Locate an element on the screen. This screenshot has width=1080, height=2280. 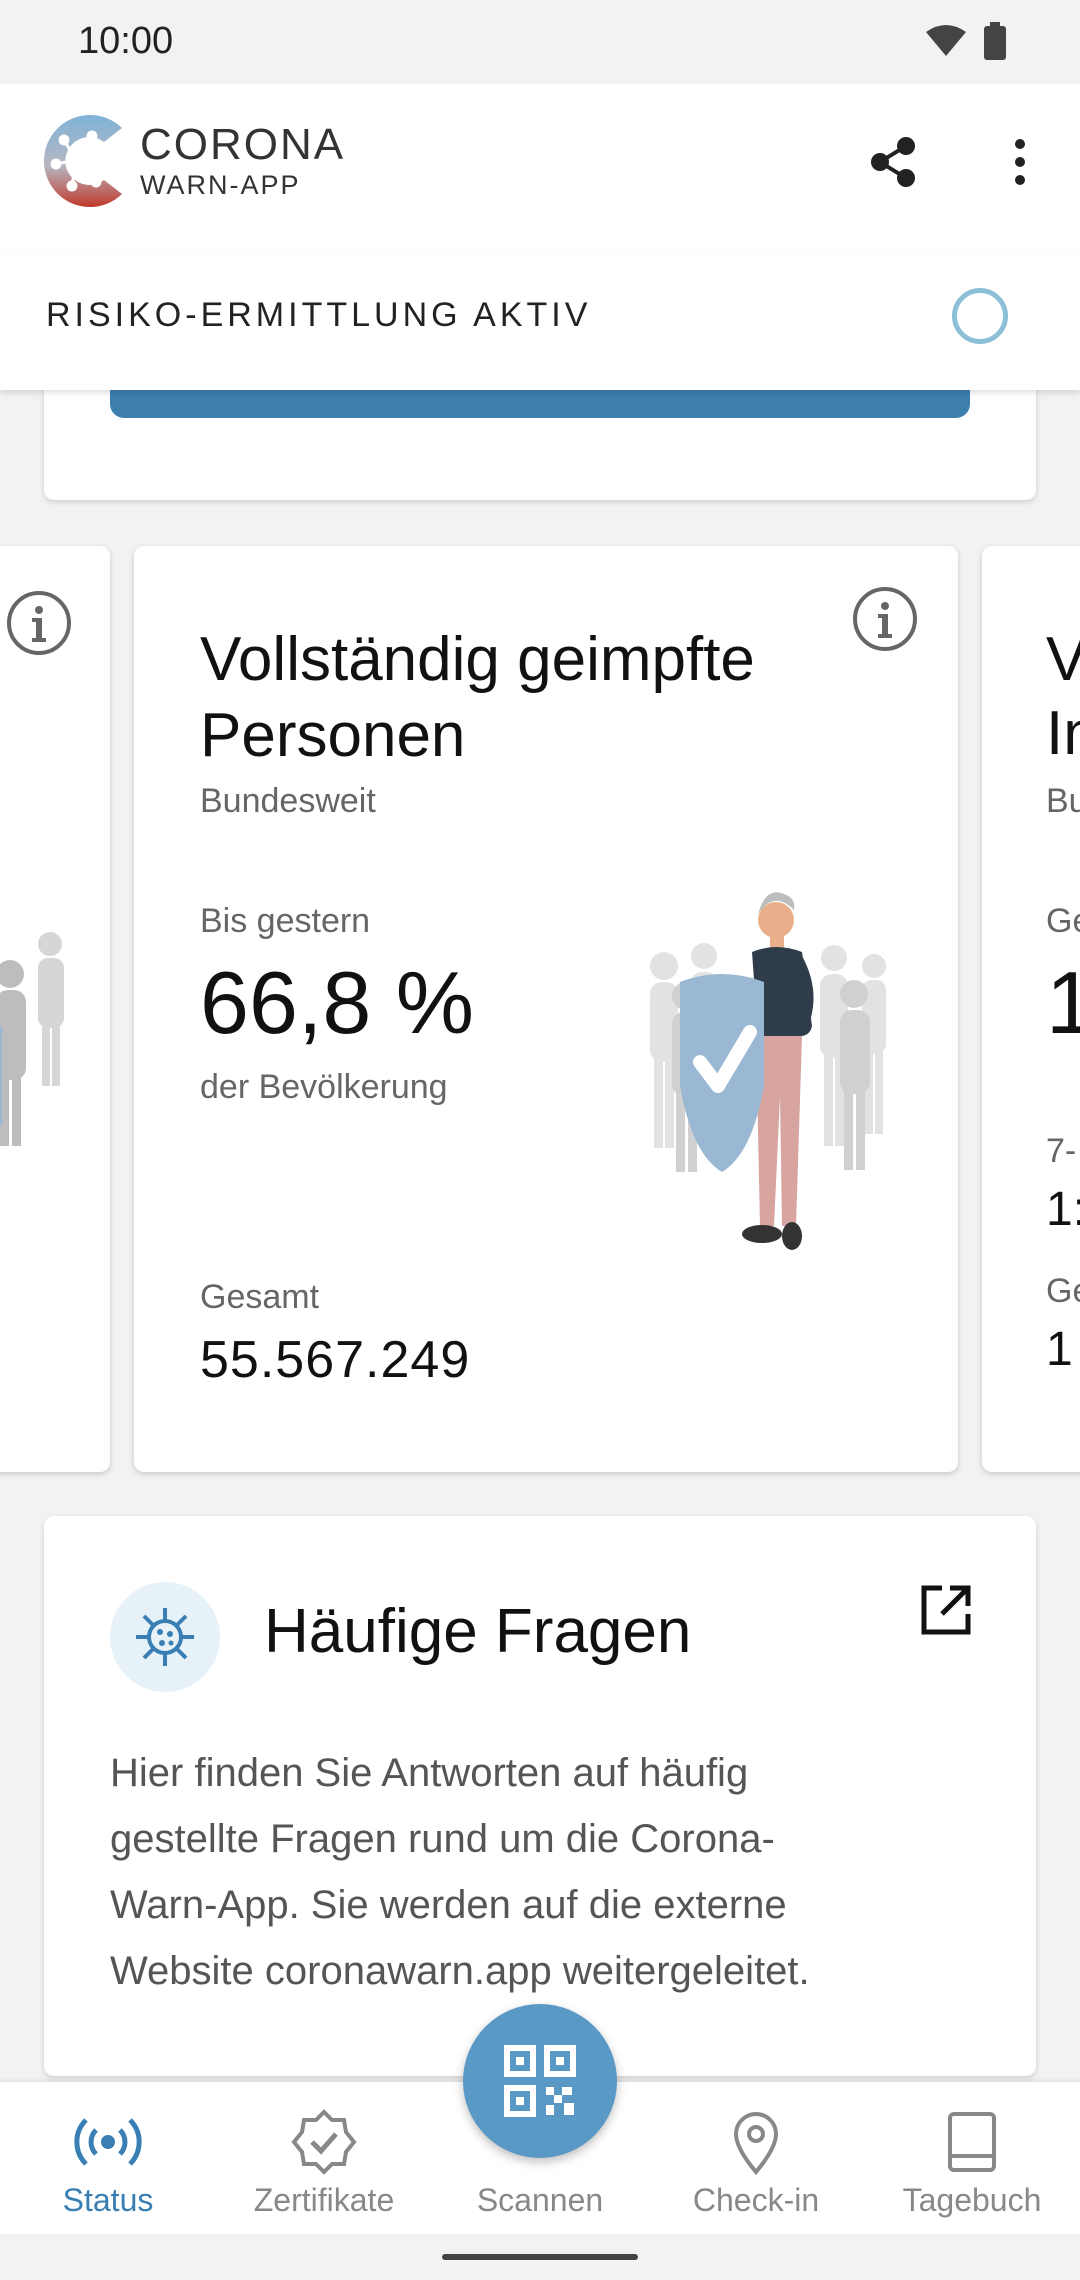
qr-code-icon is located at coordinates (540, 2081).